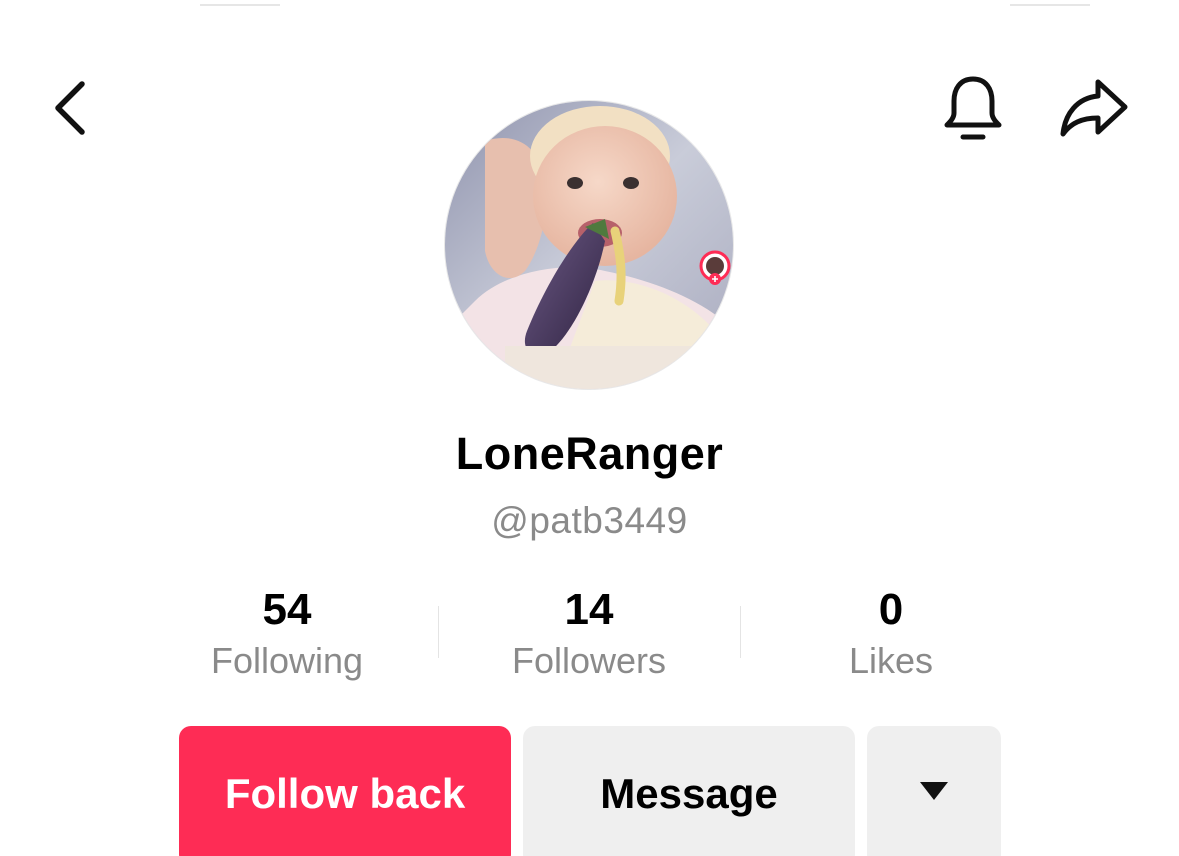  What do you see at coordinates (589, 660) in the screenshot?
I see `stat-followers-label: Followers` at bounding box center [589, 660].